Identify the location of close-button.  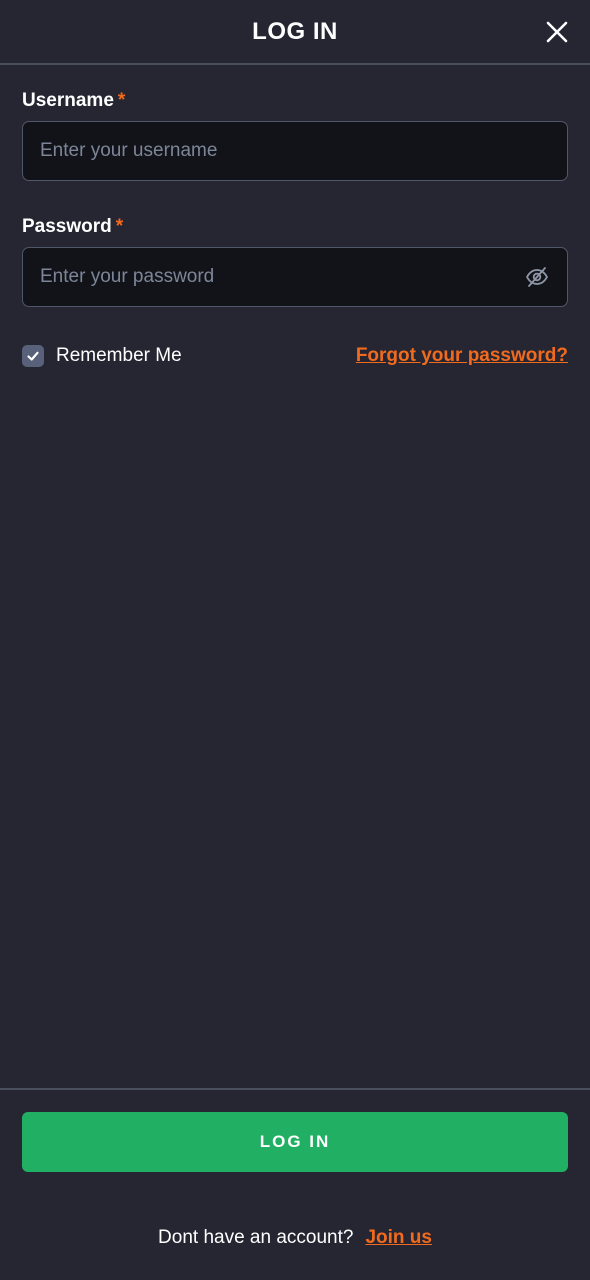
(557, 32).